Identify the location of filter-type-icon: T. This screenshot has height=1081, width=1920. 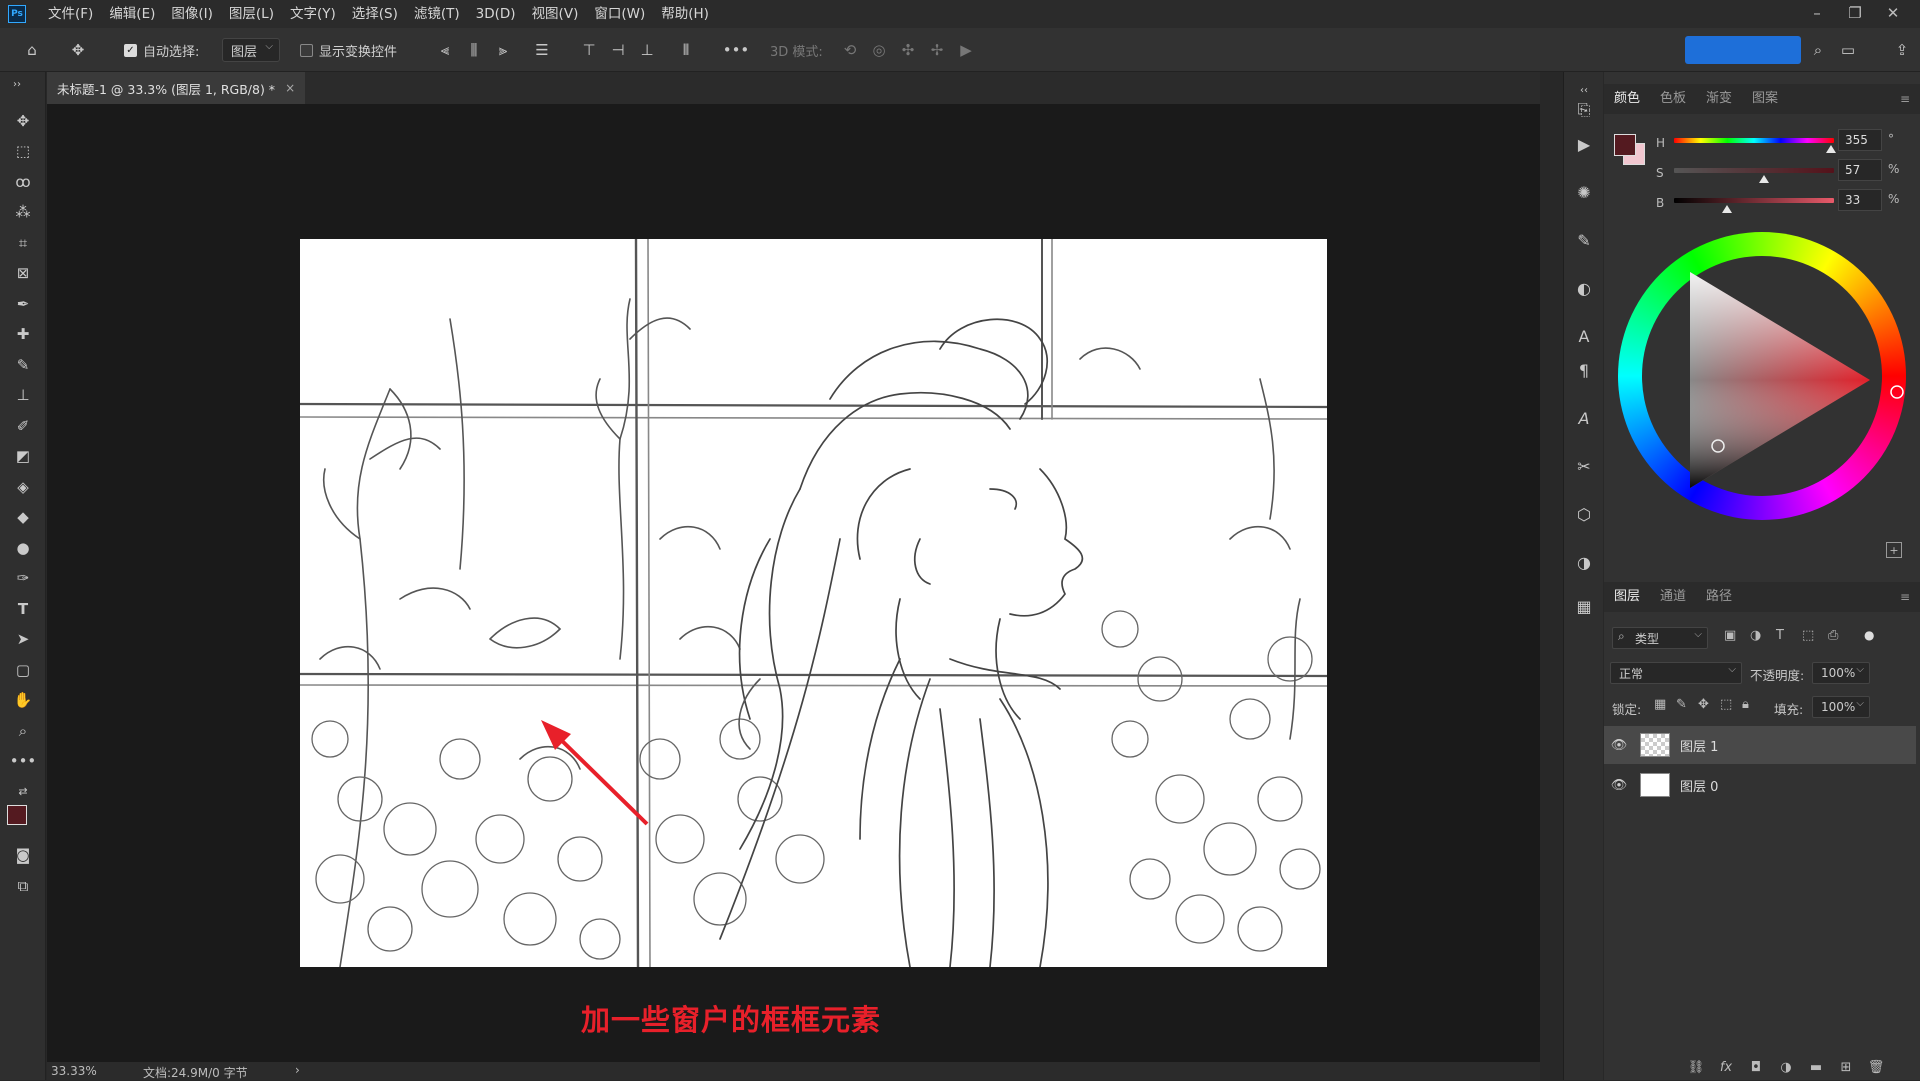
(1780, 635).